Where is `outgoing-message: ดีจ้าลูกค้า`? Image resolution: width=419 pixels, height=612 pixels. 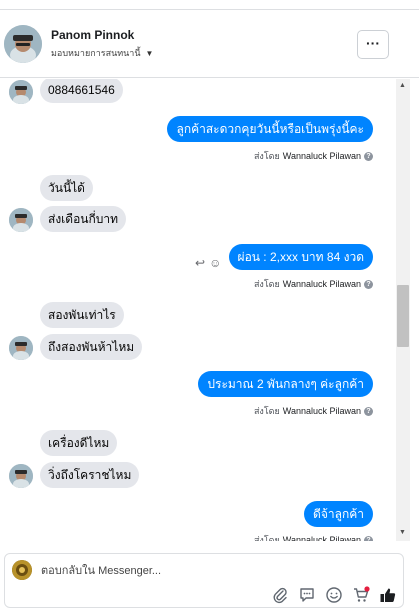
outgoing-message: ดีจ้าลูกค้า is located at coordinates (338, 514).